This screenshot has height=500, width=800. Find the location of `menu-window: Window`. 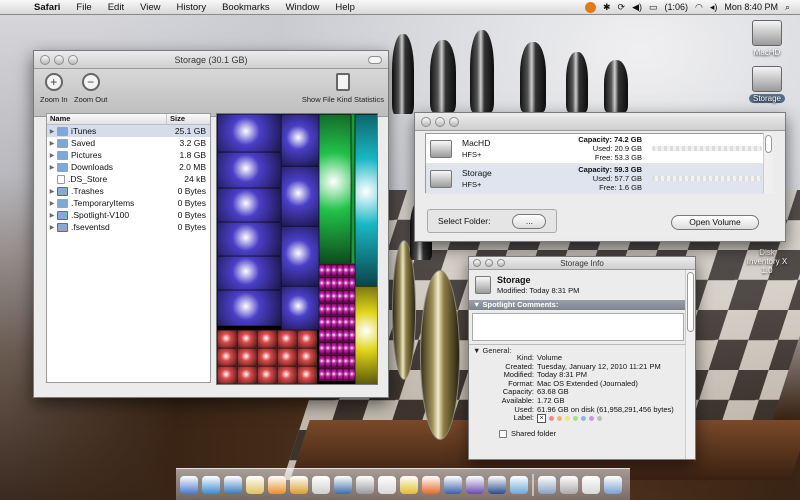

menu-window: Window is located at coordinates (303, 7).